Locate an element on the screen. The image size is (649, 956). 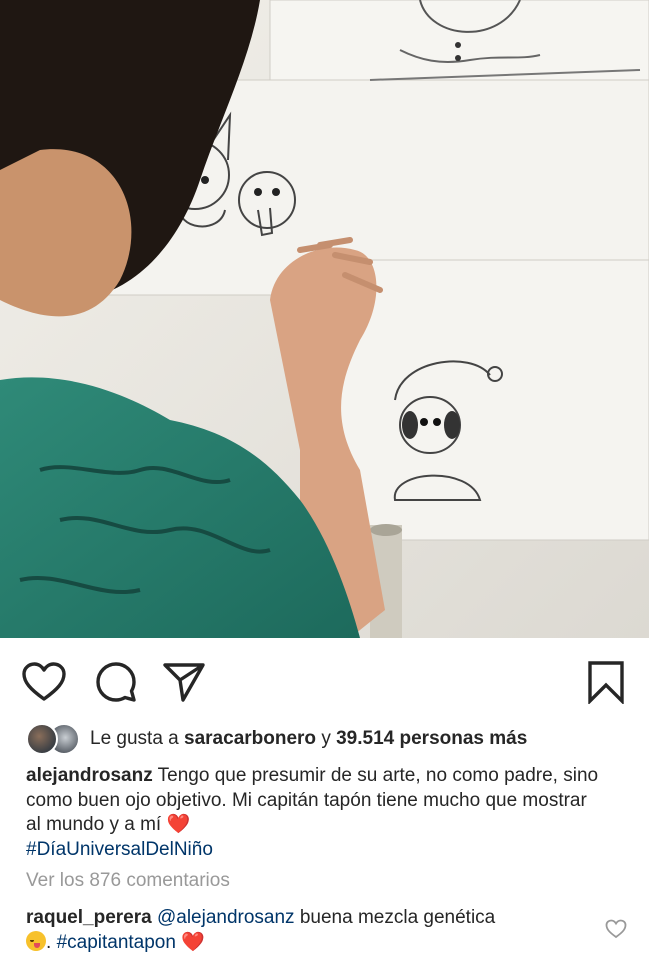
comment-text: buena mezcla genética is located at coordinates (395, 917).